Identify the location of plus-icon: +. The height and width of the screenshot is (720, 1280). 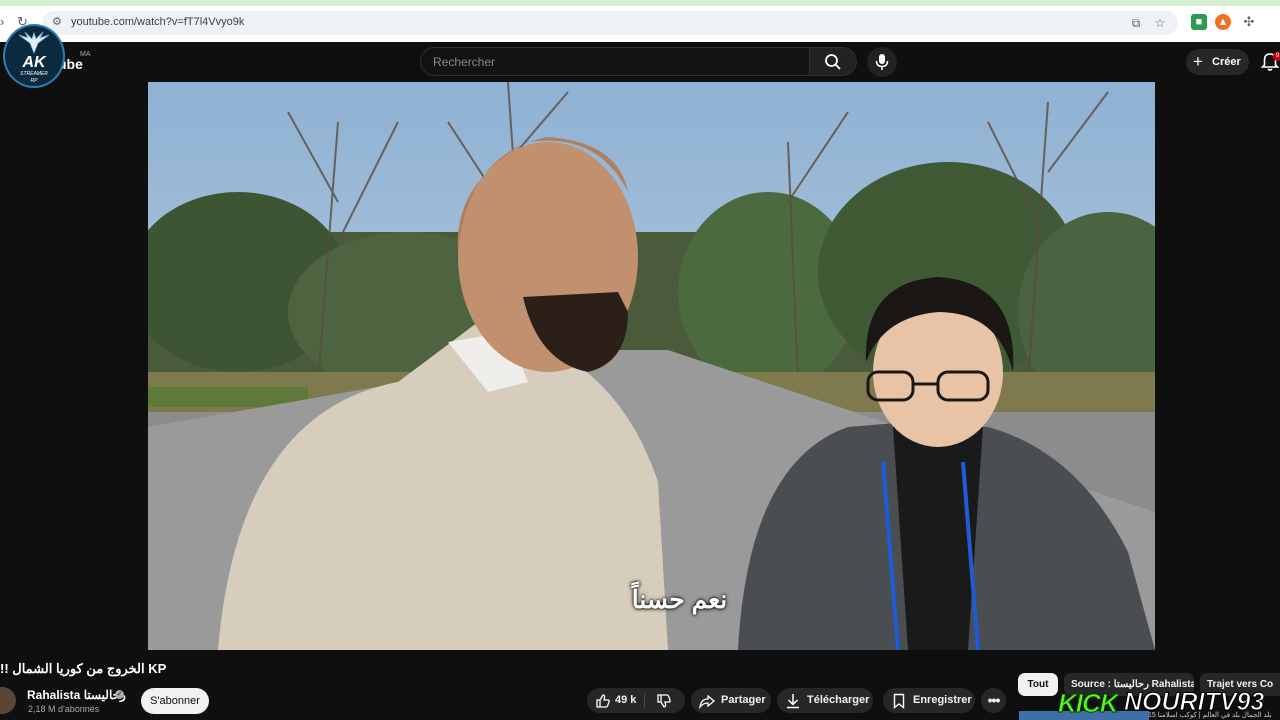
(1198, 61).